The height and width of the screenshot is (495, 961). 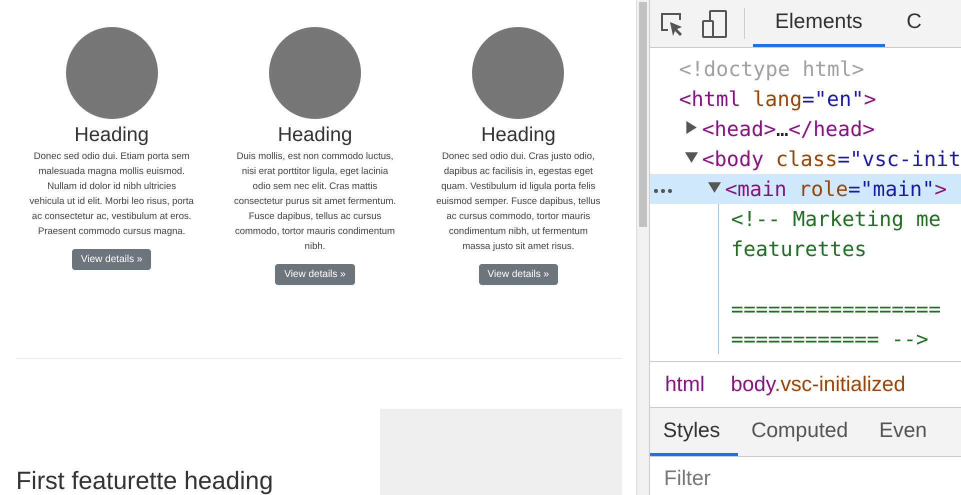 I want to click on scrollbar-thumb, so click(x=643, y=114).